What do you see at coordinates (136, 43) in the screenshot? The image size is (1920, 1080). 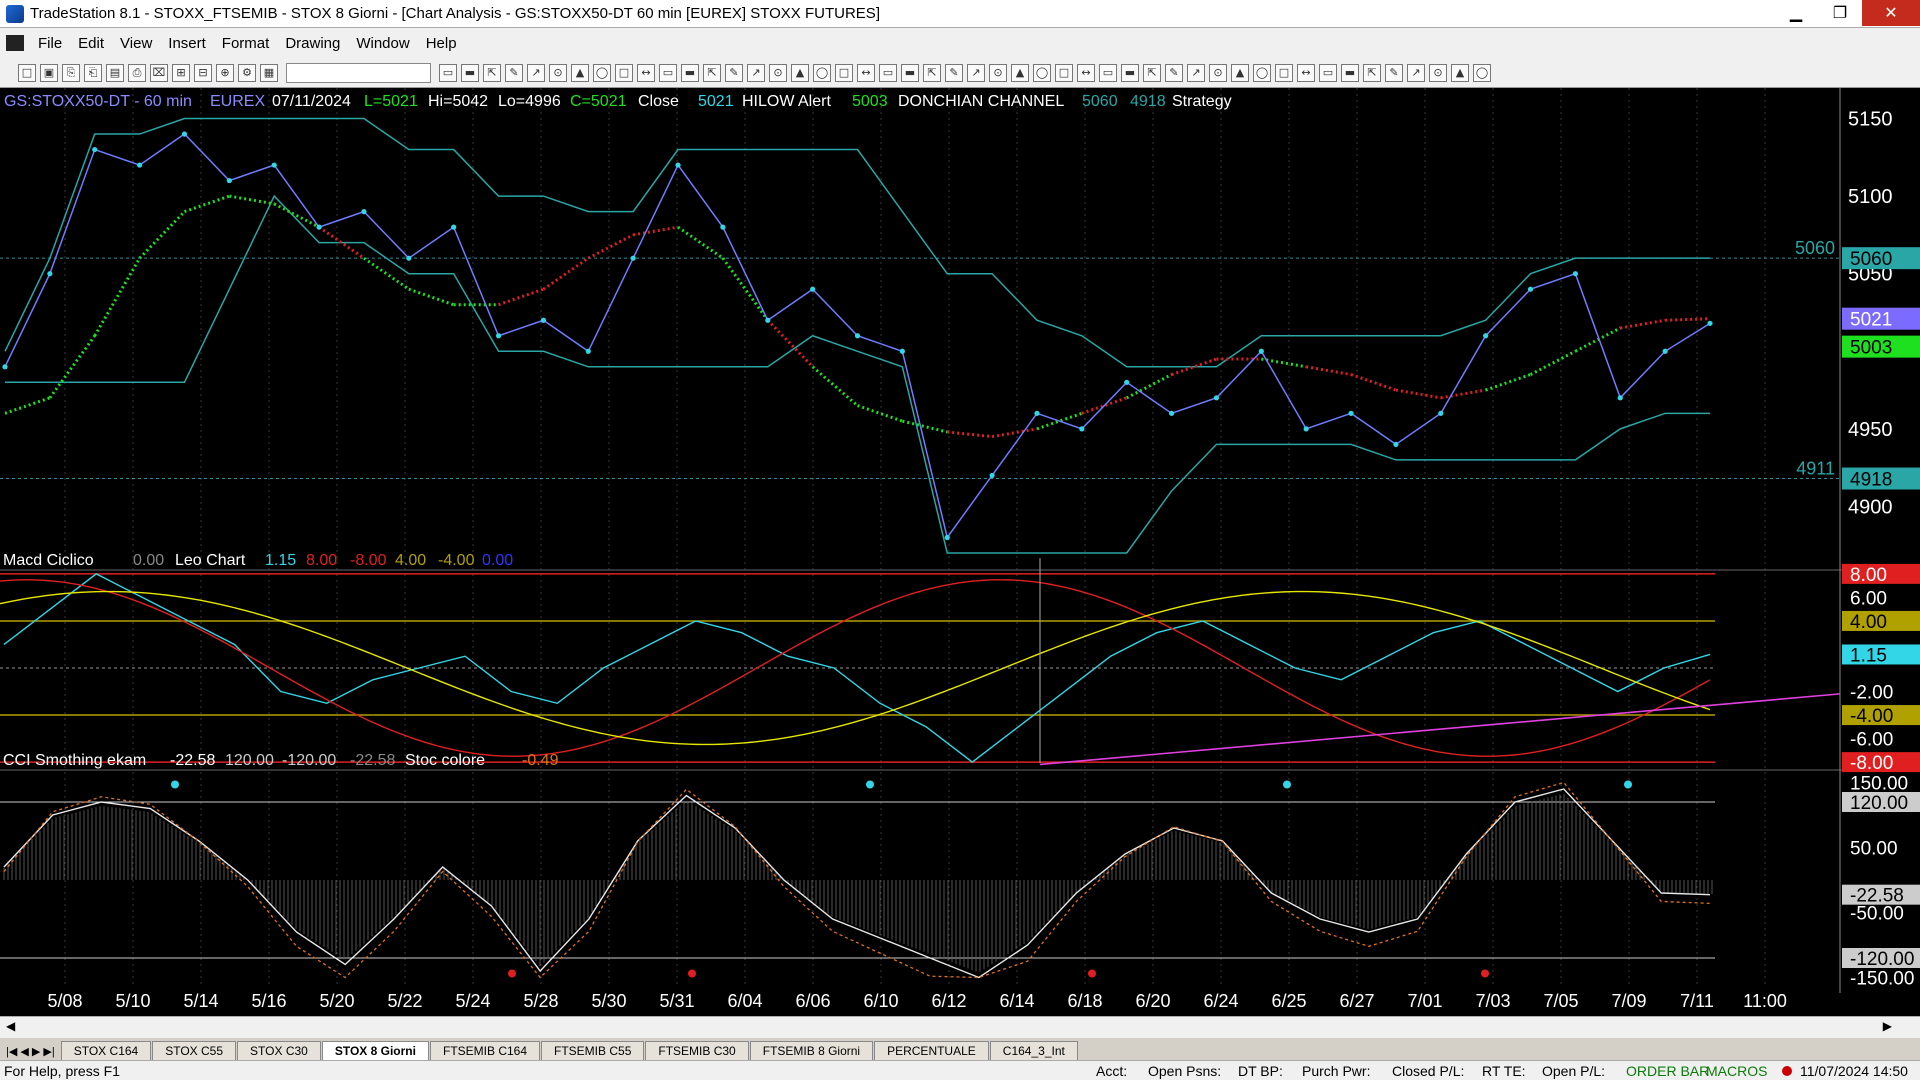 I see `menu-view: View` at bounding box center [136, 43].